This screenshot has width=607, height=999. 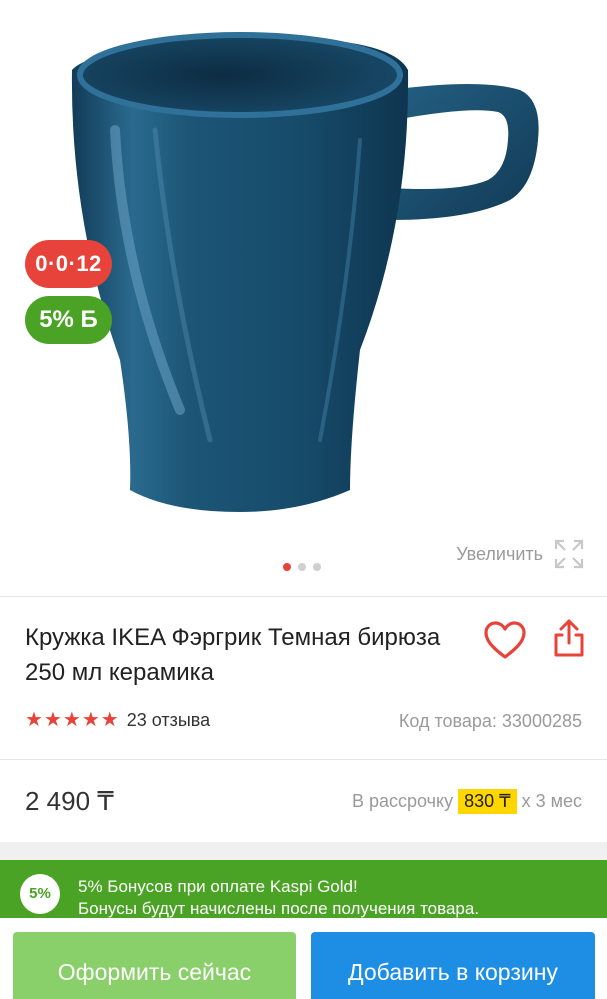 What do you see at coordinates (551, 801) in the screenshot?
I see `installment-suffix: х 3 мес` at bounding box center [551, 801].